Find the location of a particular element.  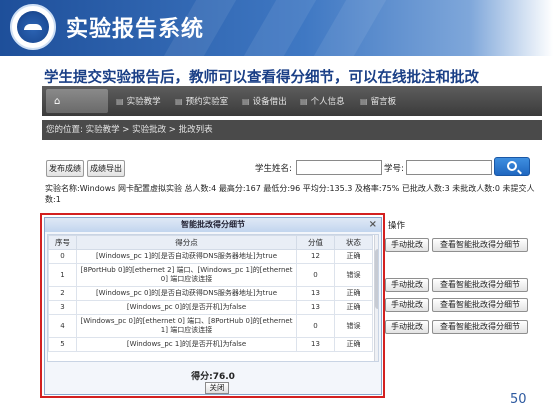

calendar-icon: ▤ is located at coordinates (179, 101).